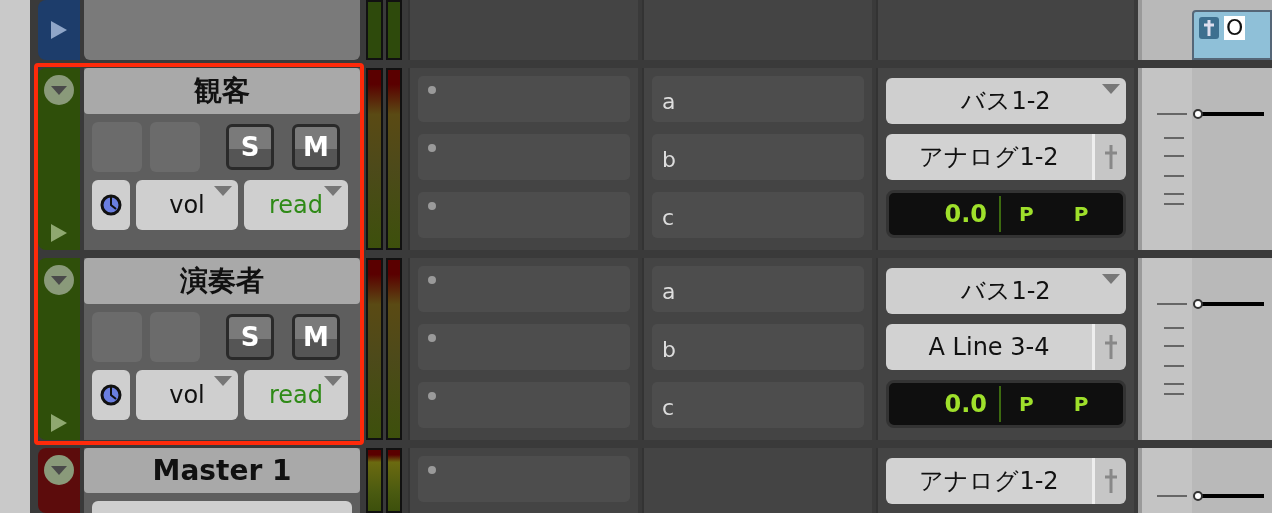  What do you see at coordinates (222, 471) in the screenshot?
I see `track-name: Master 1` at bounding box center [222, 471].